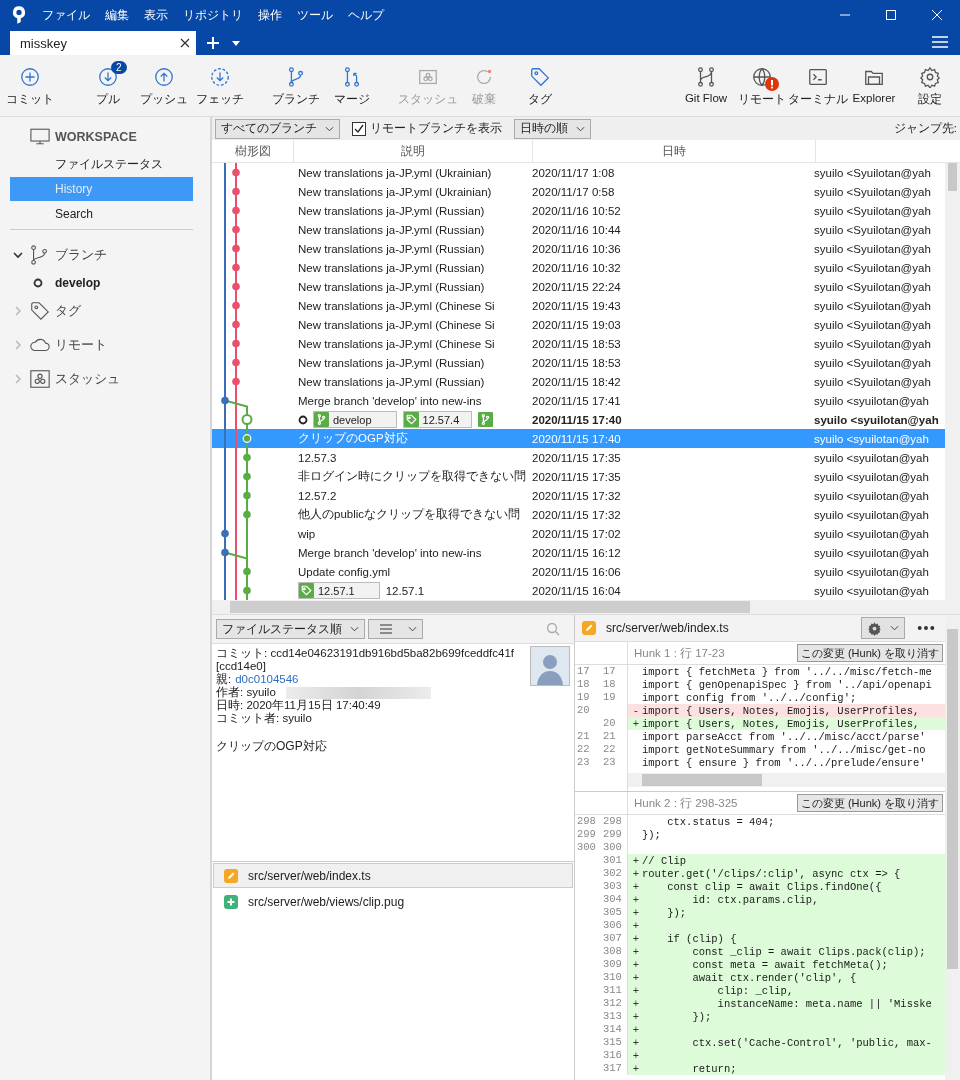 The width and height of the screenshot is (960, 1080). Describe the element at coordinates (108, 85) in the screenshot. I see `toolbar-button: 2 プル` at that location.